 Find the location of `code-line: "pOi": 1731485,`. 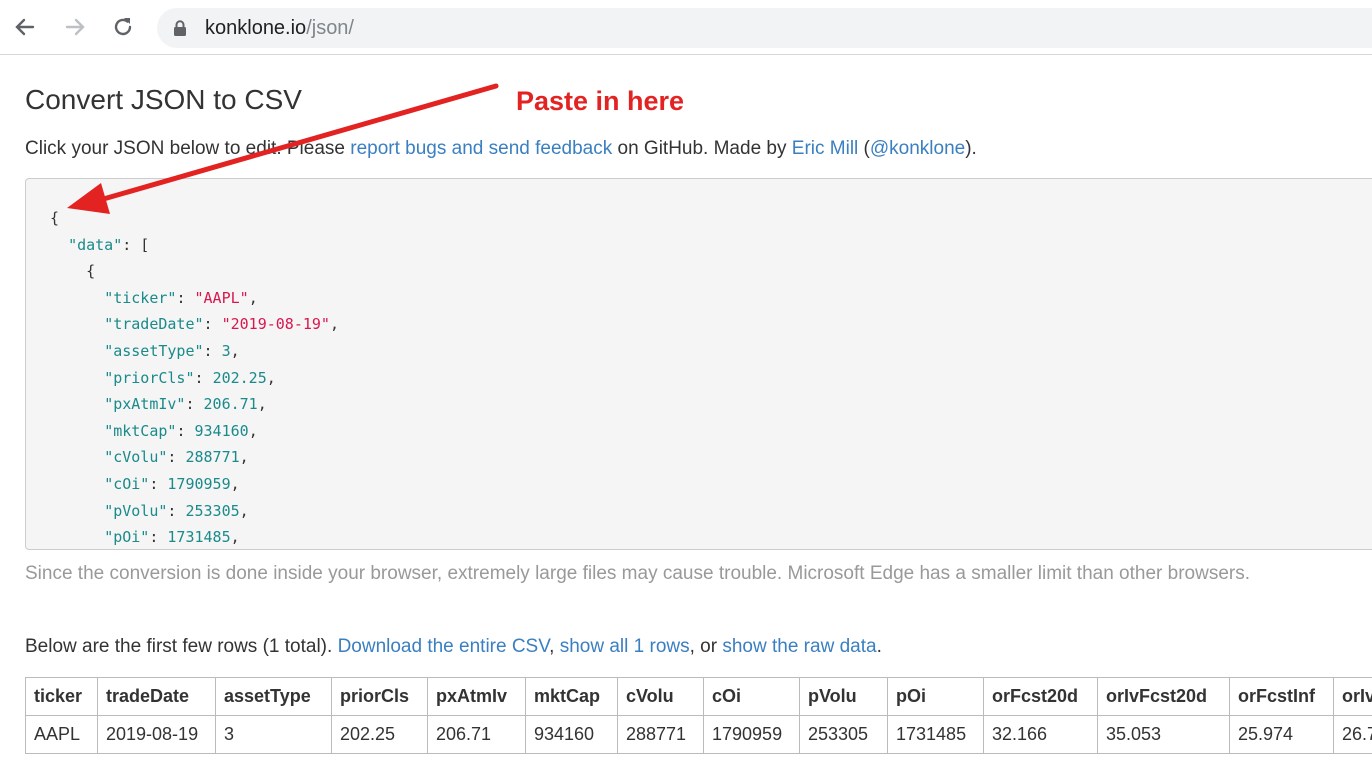

code-line: "pOi": 1731485, is located at coordinates (172, 537).